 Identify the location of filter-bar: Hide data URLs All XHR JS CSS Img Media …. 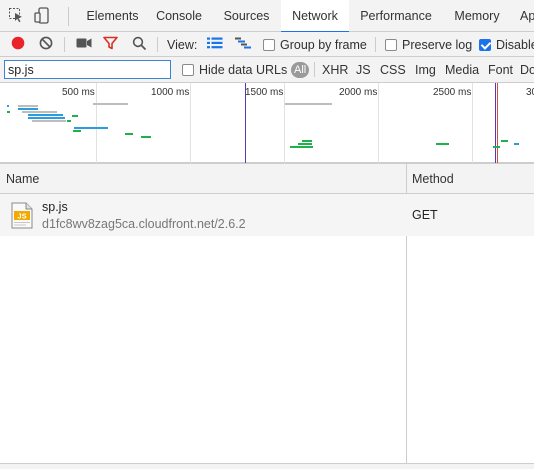
(267, 70).